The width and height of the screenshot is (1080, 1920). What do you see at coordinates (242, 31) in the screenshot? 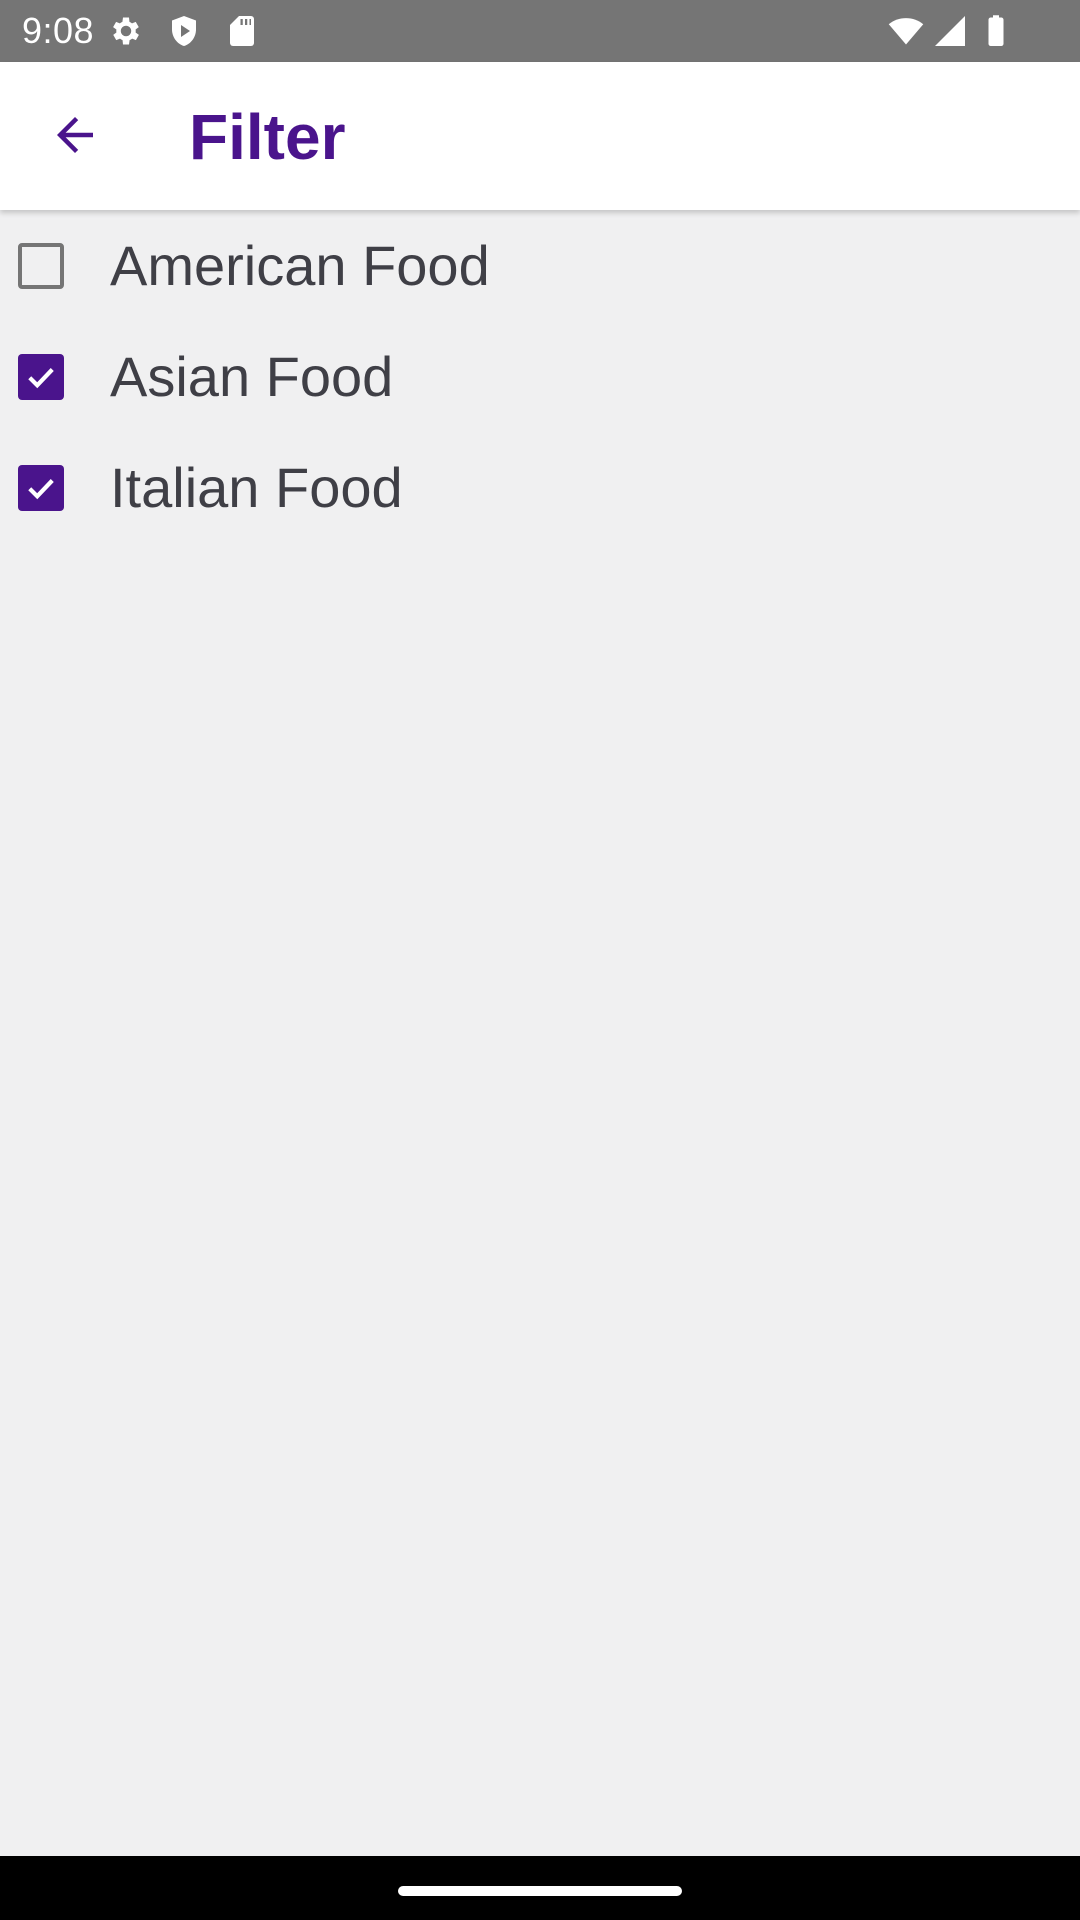
I see `sd-card-icon` at bounding box center [242, 31].